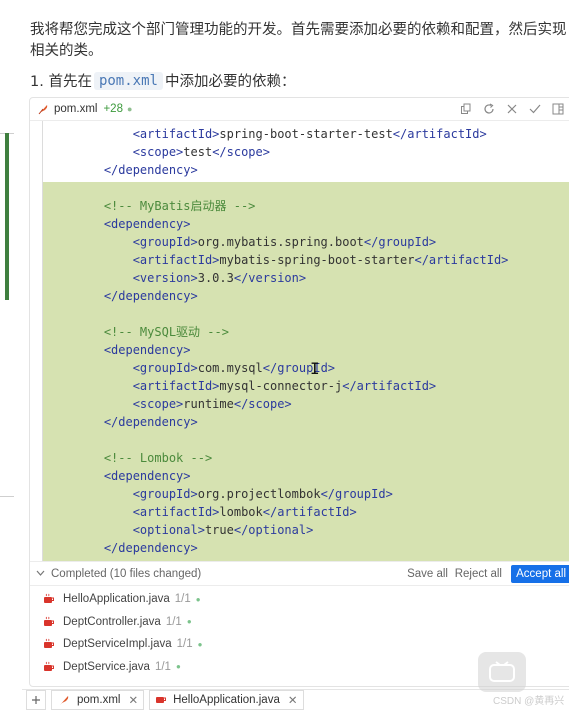 The image size is (569, 710). Describe the element at coordinates (478, 574) in the screenshot. I see `reject-all-button: Reject all` at that location.